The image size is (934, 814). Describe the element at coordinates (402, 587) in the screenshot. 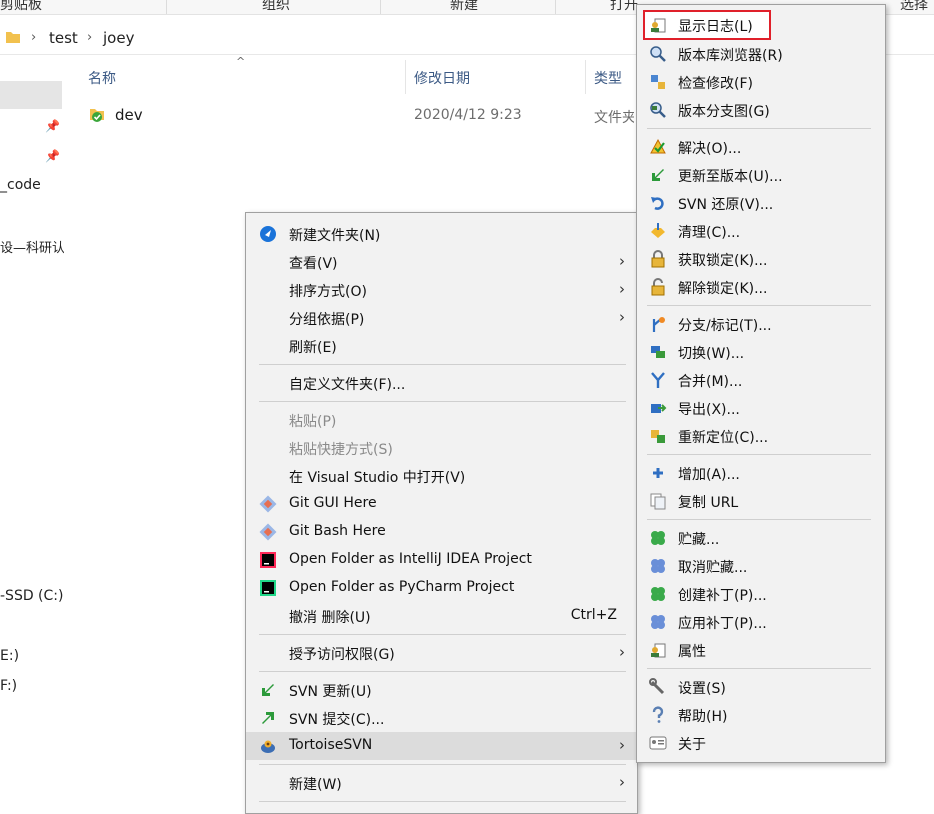

I see `menu-item-label: Open Folder as PyCharm Project` at that location.